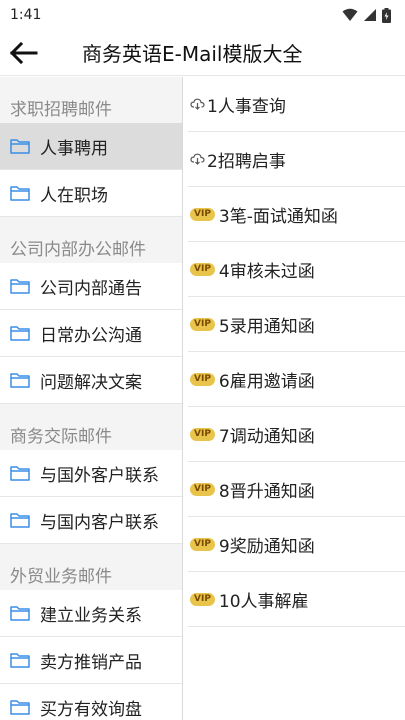 The height and width of the screenshot is (720, 405). I want to click on arrow-left-icon, so click(23, 52).